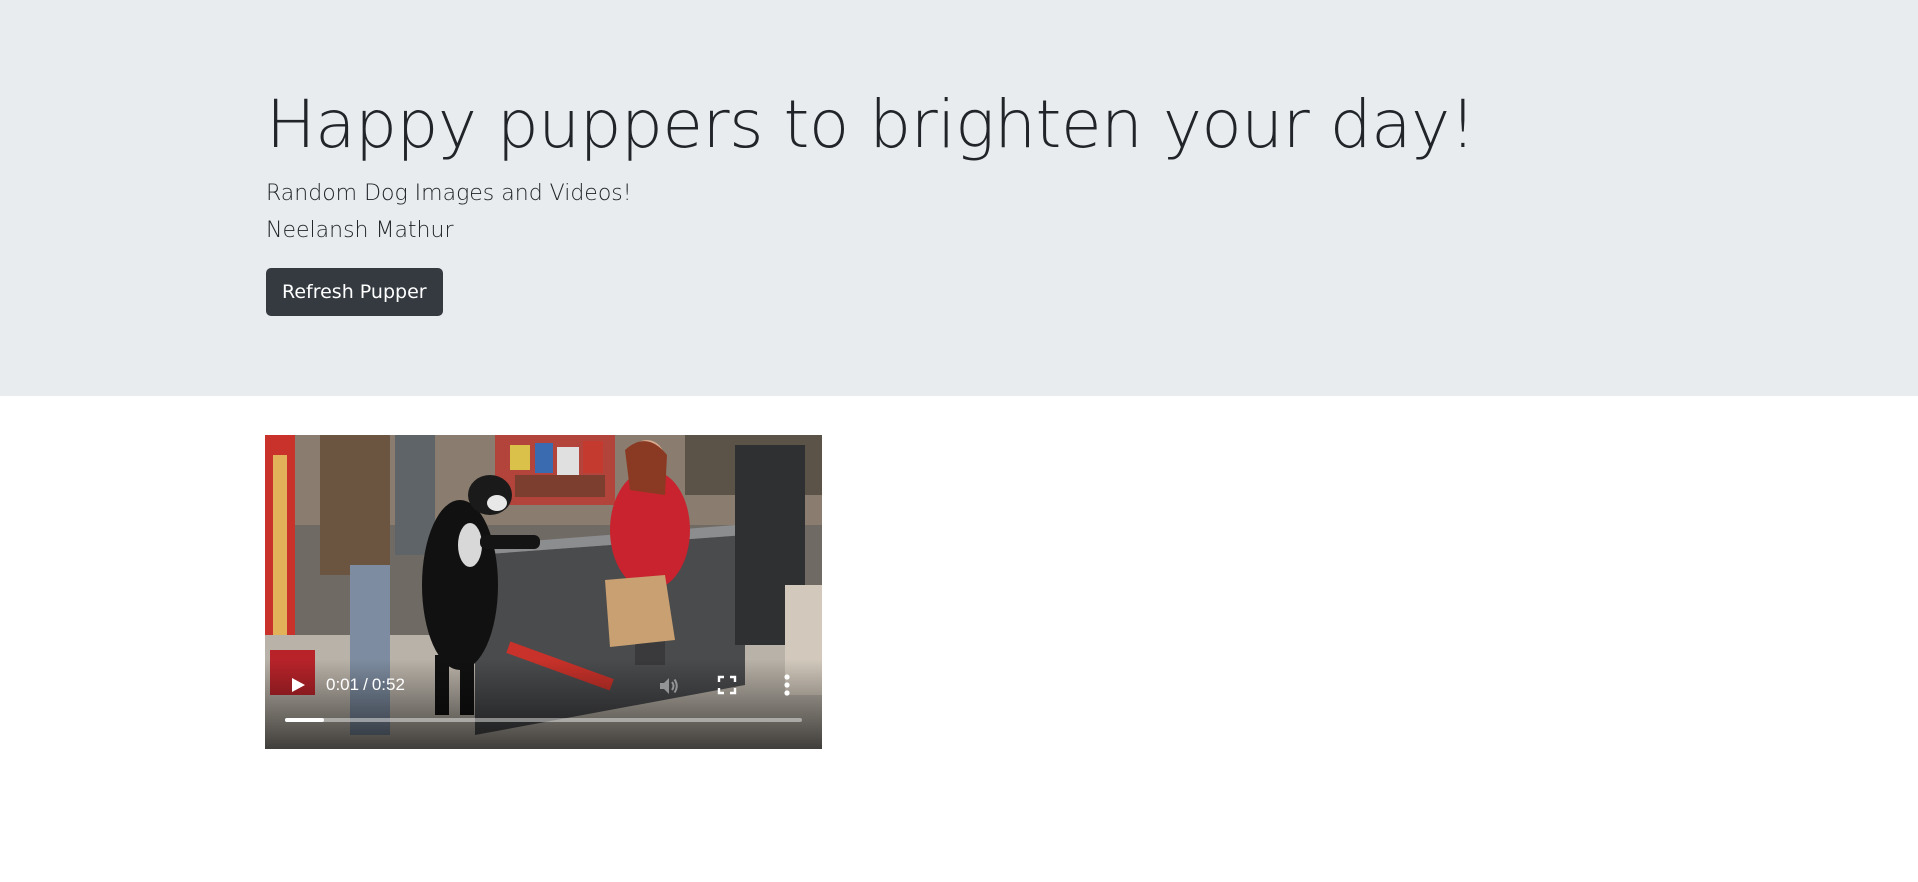 The width and height of the screenshot is (1918, 882). I want to click on more-options-icon, so click(787, 685).